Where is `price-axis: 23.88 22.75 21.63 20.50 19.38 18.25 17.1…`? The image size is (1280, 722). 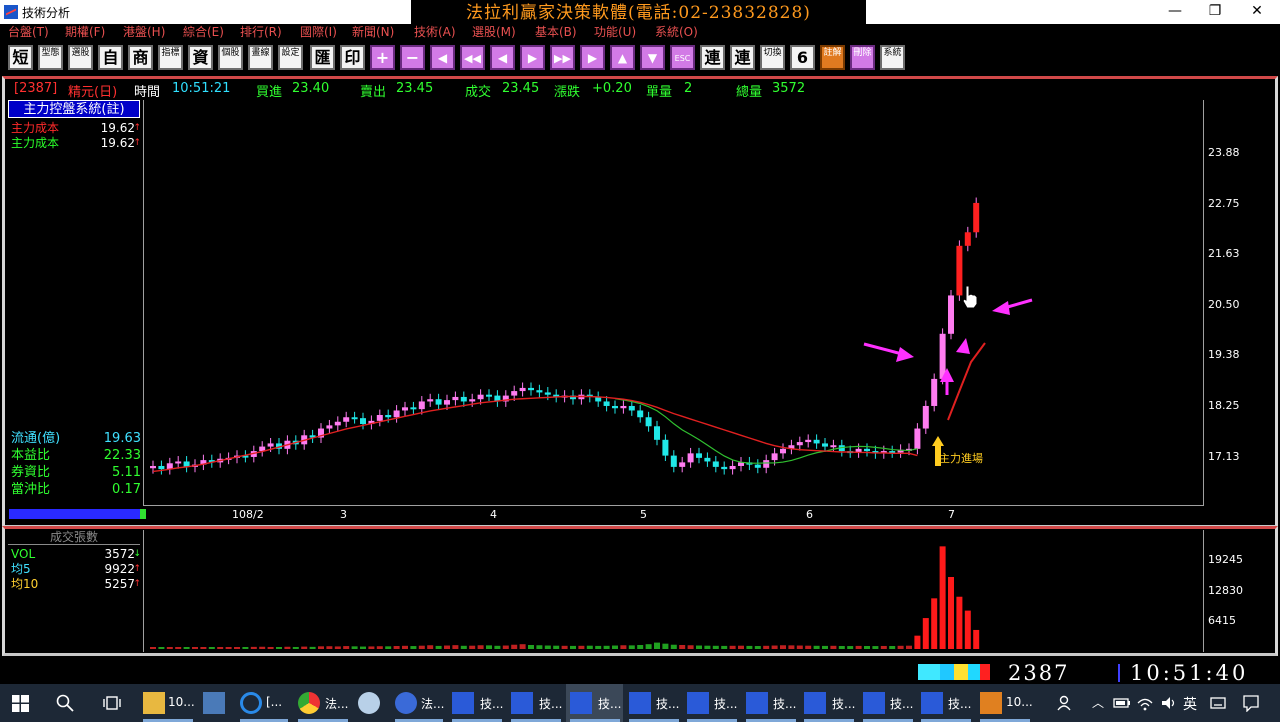 price-axis: 23.88 22.75 21.63 20.50 19.38 18.25 17.1… is located at coordinates (1224, 304).